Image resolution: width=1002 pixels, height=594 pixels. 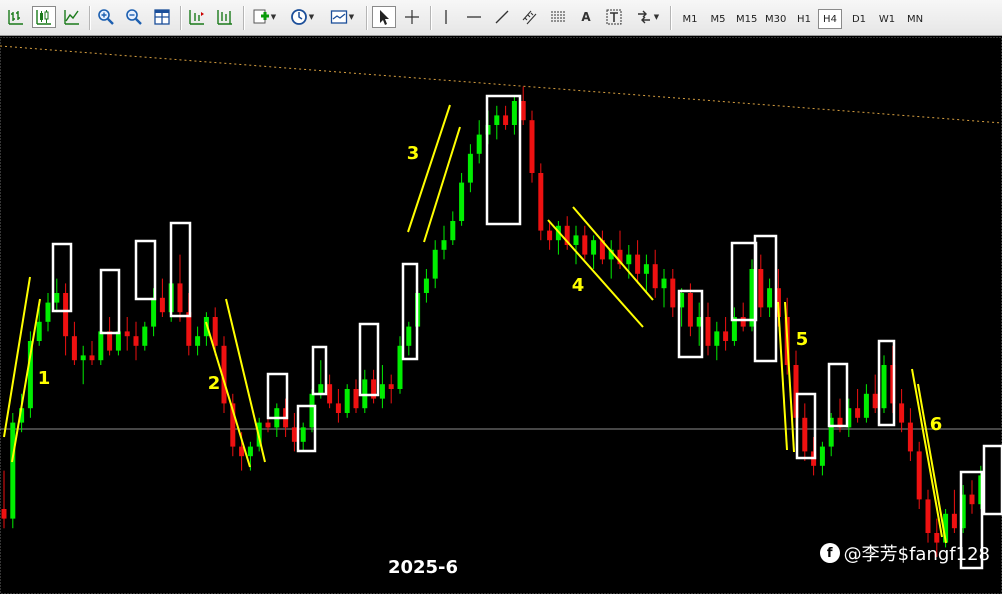 What do you see at coordinates (106, 17) in the screenshot?
I see `zoom-in-icon` at bounding box center [106, 17].